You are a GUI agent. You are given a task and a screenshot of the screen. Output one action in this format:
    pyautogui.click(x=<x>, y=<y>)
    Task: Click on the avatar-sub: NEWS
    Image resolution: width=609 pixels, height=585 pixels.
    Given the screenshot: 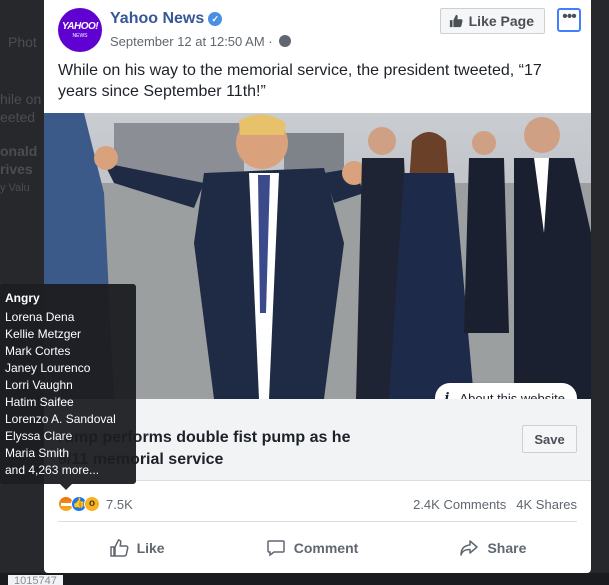 What is the action you would take?
    pyautogui.click(x=80, y=36)
    